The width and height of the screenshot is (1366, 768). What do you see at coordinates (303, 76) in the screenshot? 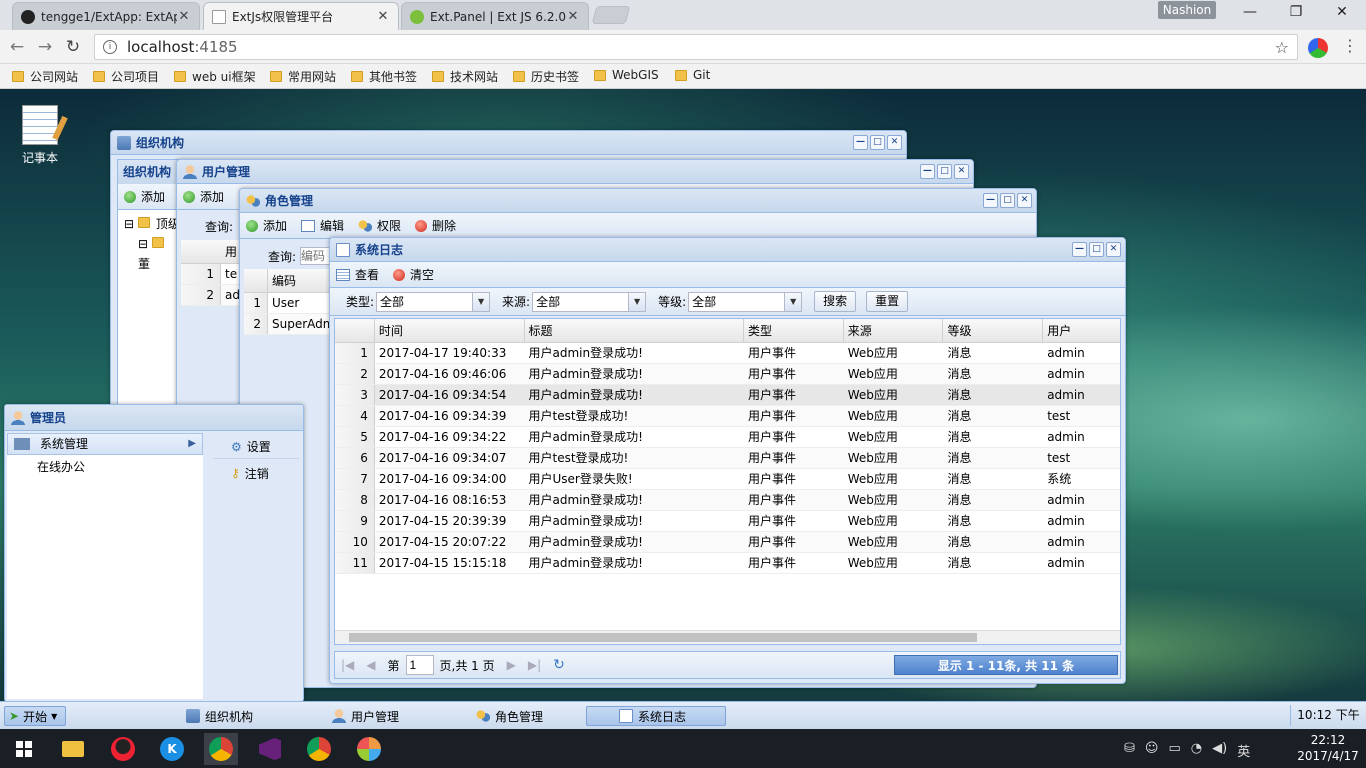
I see `bookmark-folder: 常用网站` at bounding box center [303, 76].